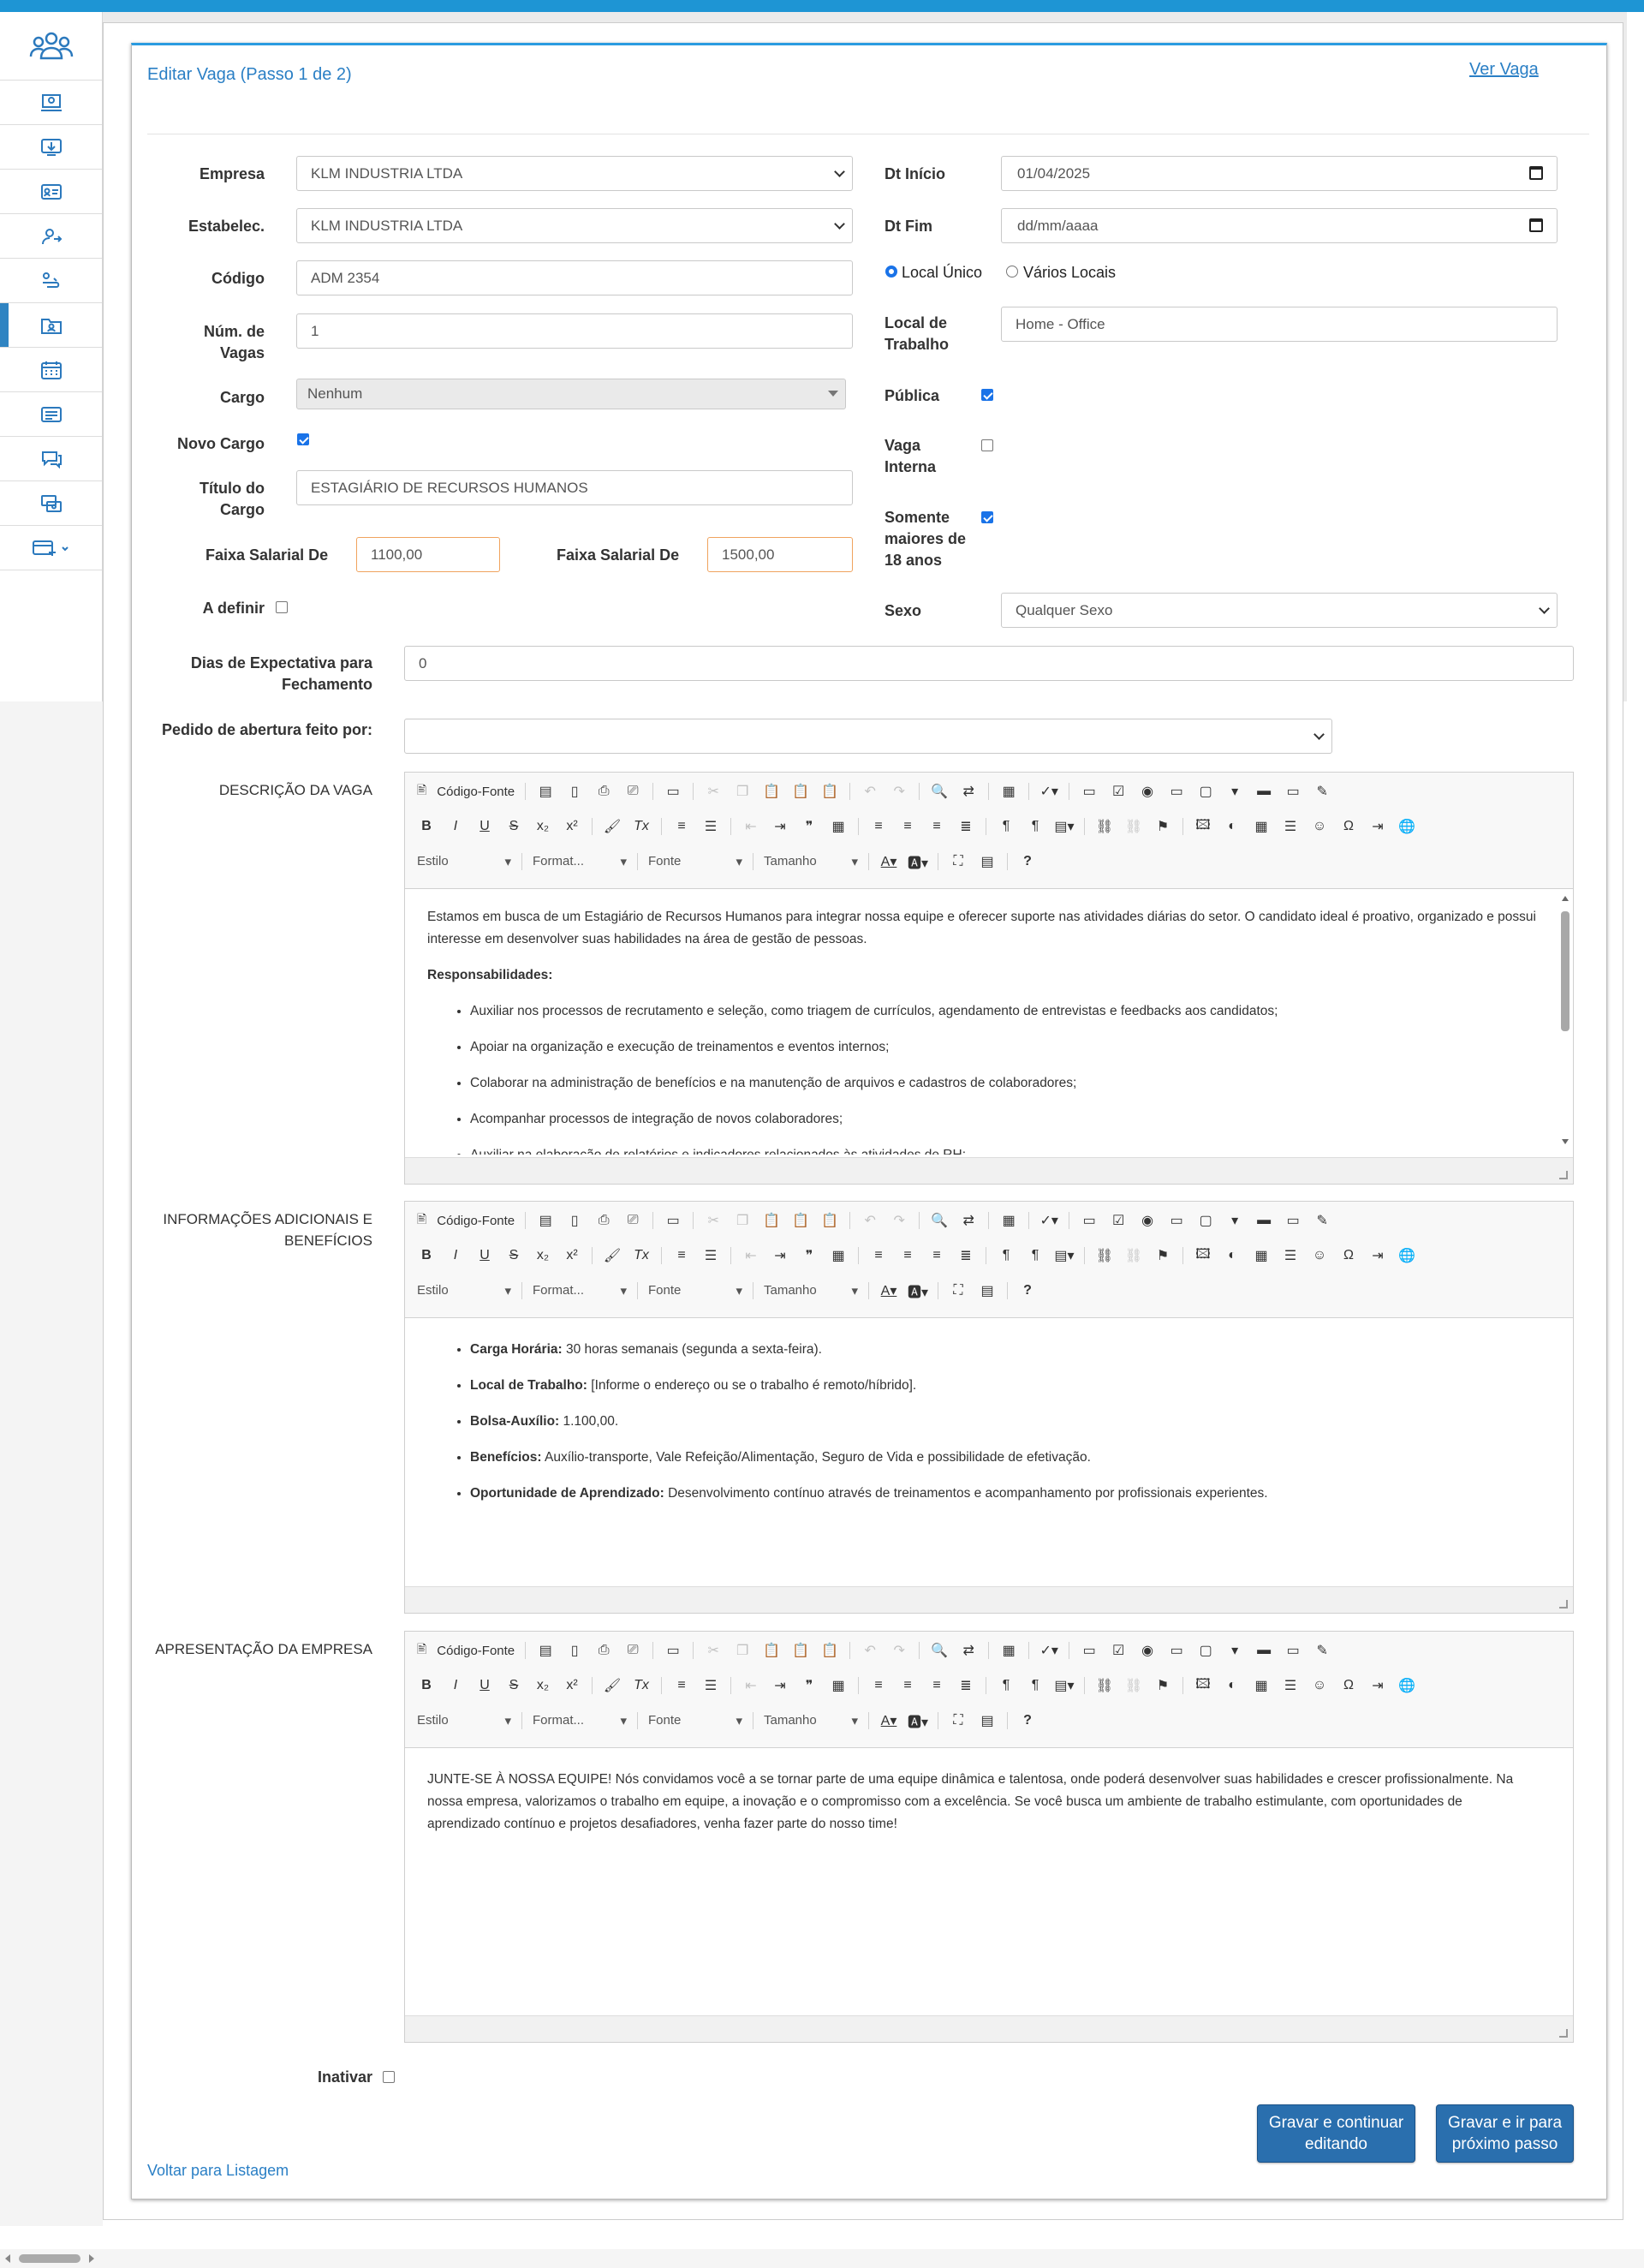 The image size is (1644, 2268). What do you see at coordinates (218, 2171) in the screenshot?
I see `back-to-list-link: Voltar para Listagem` at bounding box center [218, 2171].